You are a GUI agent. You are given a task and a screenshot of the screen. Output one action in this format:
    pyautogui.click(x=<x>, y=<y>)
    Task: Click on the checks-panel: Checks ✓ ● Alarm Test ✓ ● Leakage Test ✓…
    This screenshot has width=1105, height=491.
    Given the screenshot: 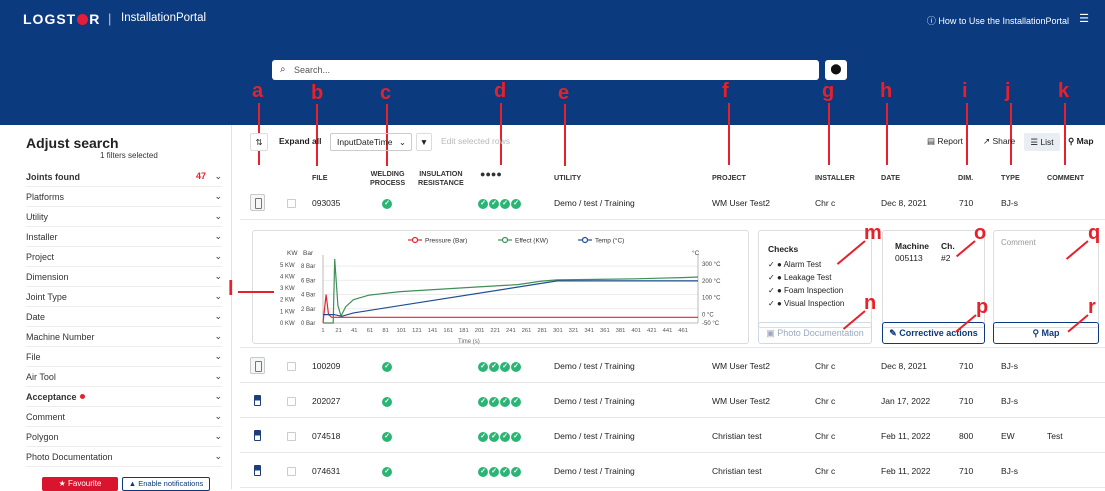 What is the action you would take?
    pyautogui.click(x=815, y=279)
    